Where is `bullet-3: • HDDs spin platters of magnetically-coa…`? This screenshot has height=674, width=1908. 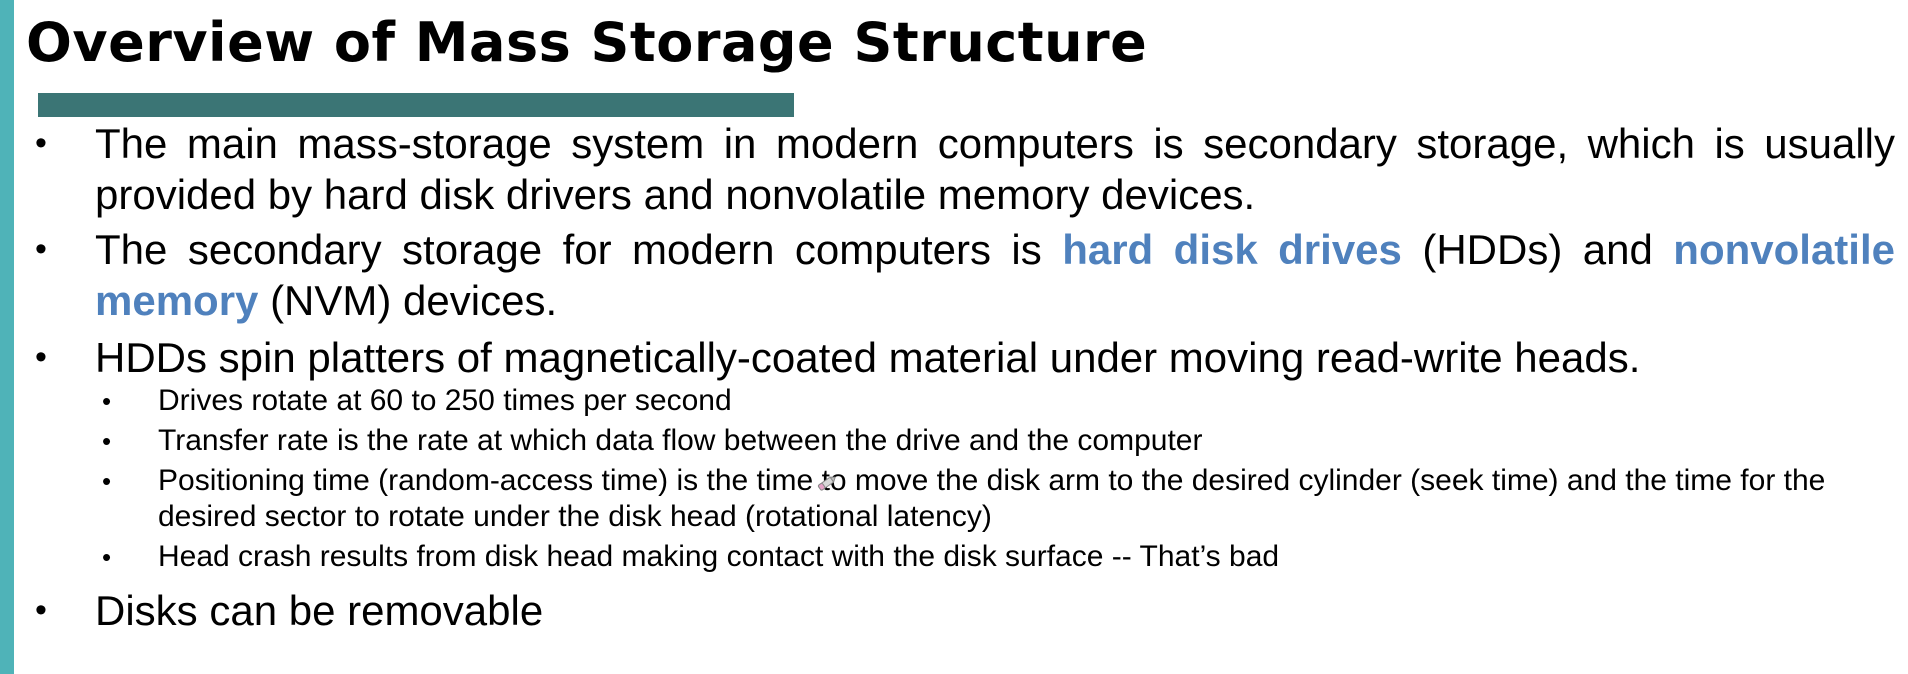 bullet-3: • HDDs spin platters of magnetically-coa… is located at coordinates (948, 357).